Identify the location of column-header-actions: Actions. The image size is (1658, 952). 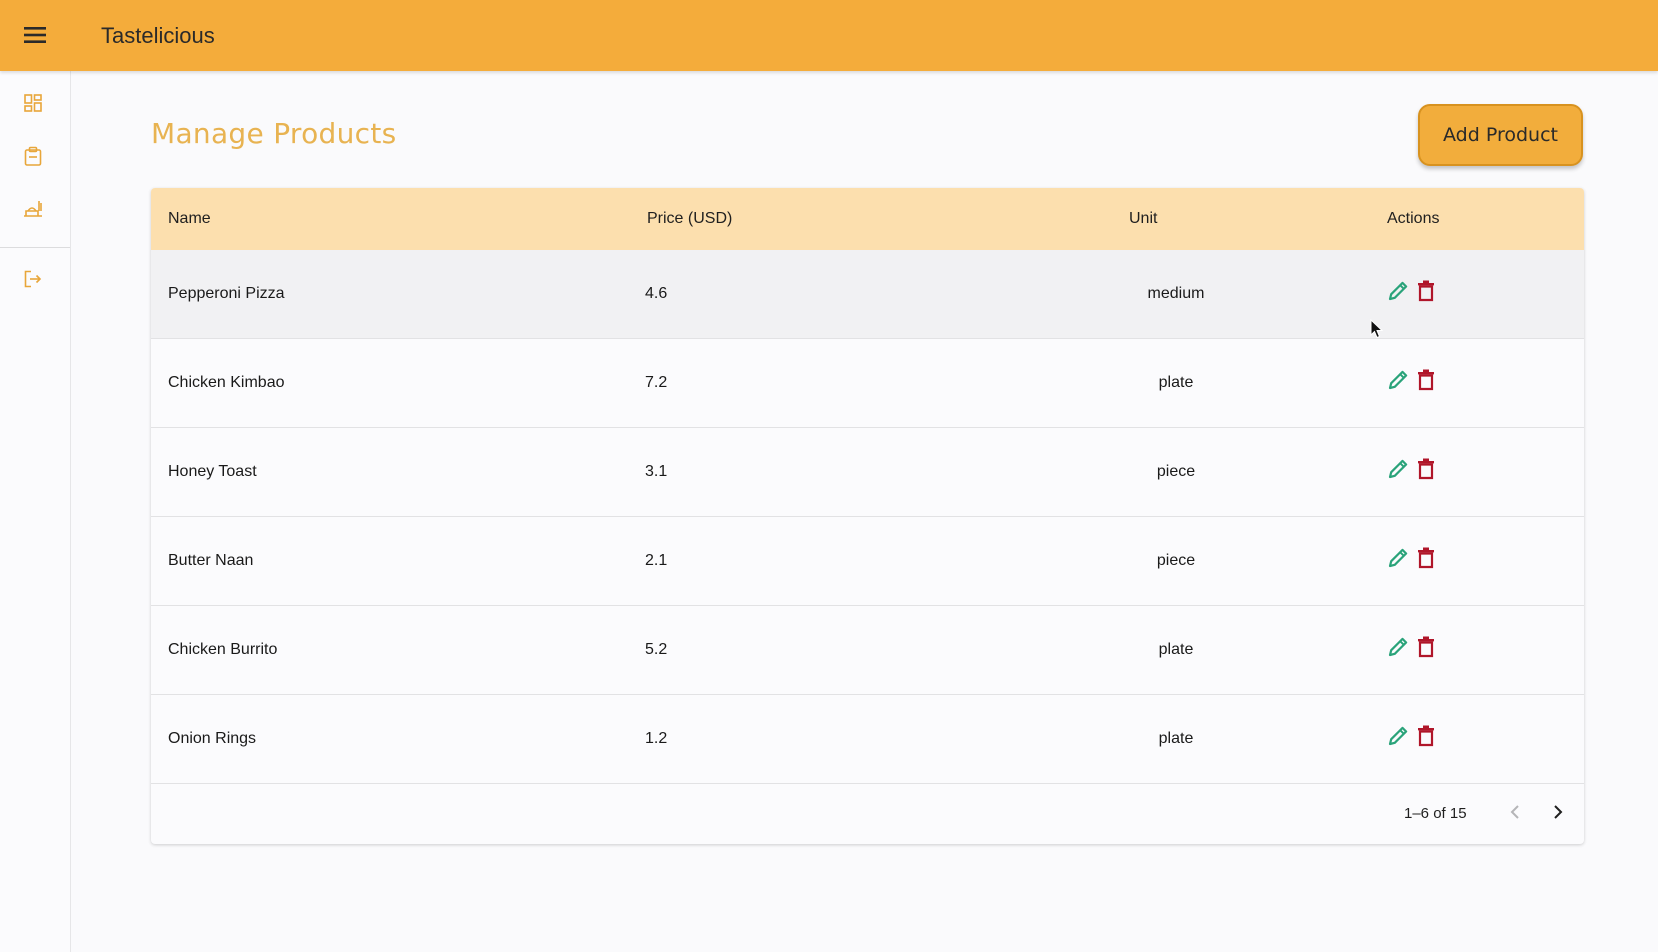
(1413, 218).